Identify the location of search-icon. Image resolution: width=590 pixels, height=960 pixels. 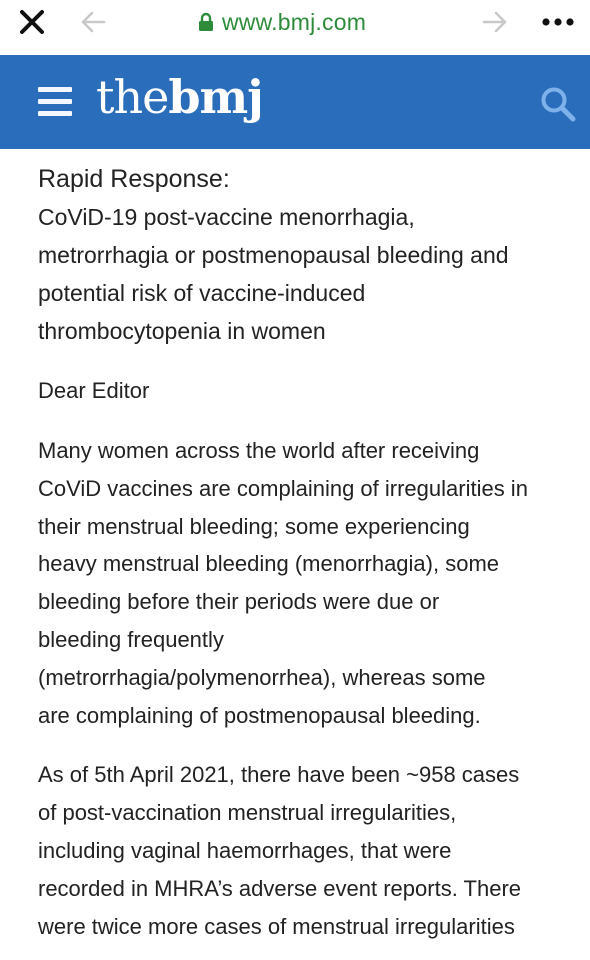
(558, 104).